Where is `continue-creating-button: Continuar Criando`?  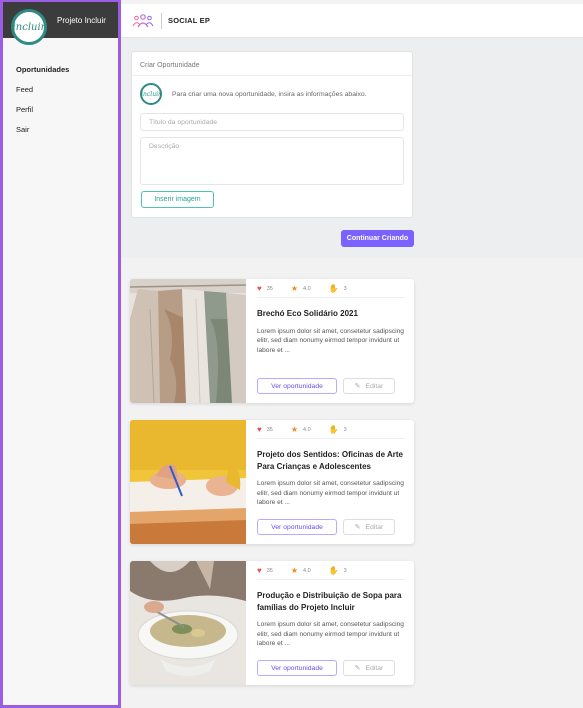
continue-creating-button: Continuar Criando is located at coordinates (377, 238).